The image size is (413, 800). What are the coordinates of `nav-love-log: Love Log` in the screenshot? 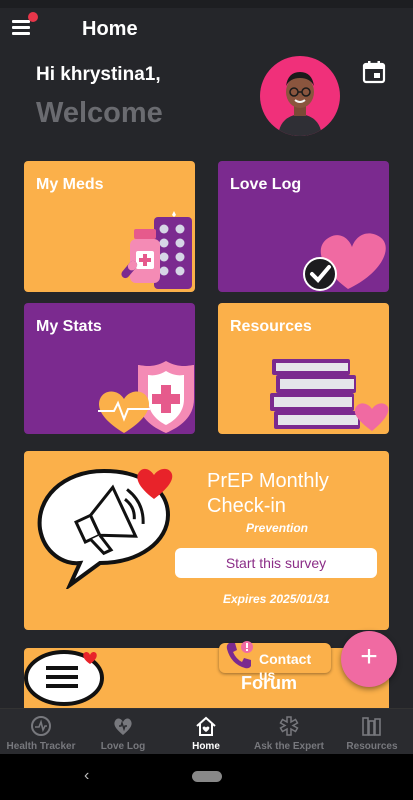 It's located at (123, 732).